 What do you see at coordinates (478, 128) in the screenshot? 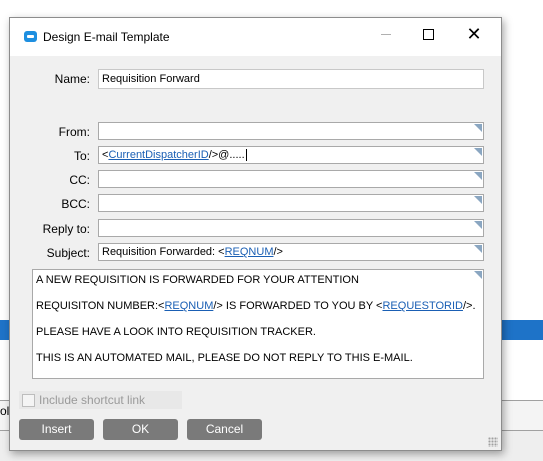
I see `from-picker-icon` at bounding box center [478, 128].